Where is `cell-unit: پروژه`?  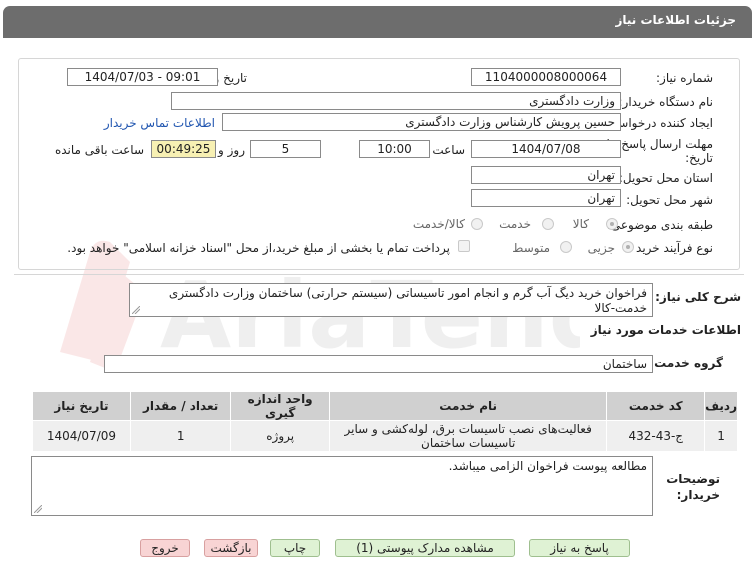 cell-unit: پروژه is located at coordinates (280, 436).